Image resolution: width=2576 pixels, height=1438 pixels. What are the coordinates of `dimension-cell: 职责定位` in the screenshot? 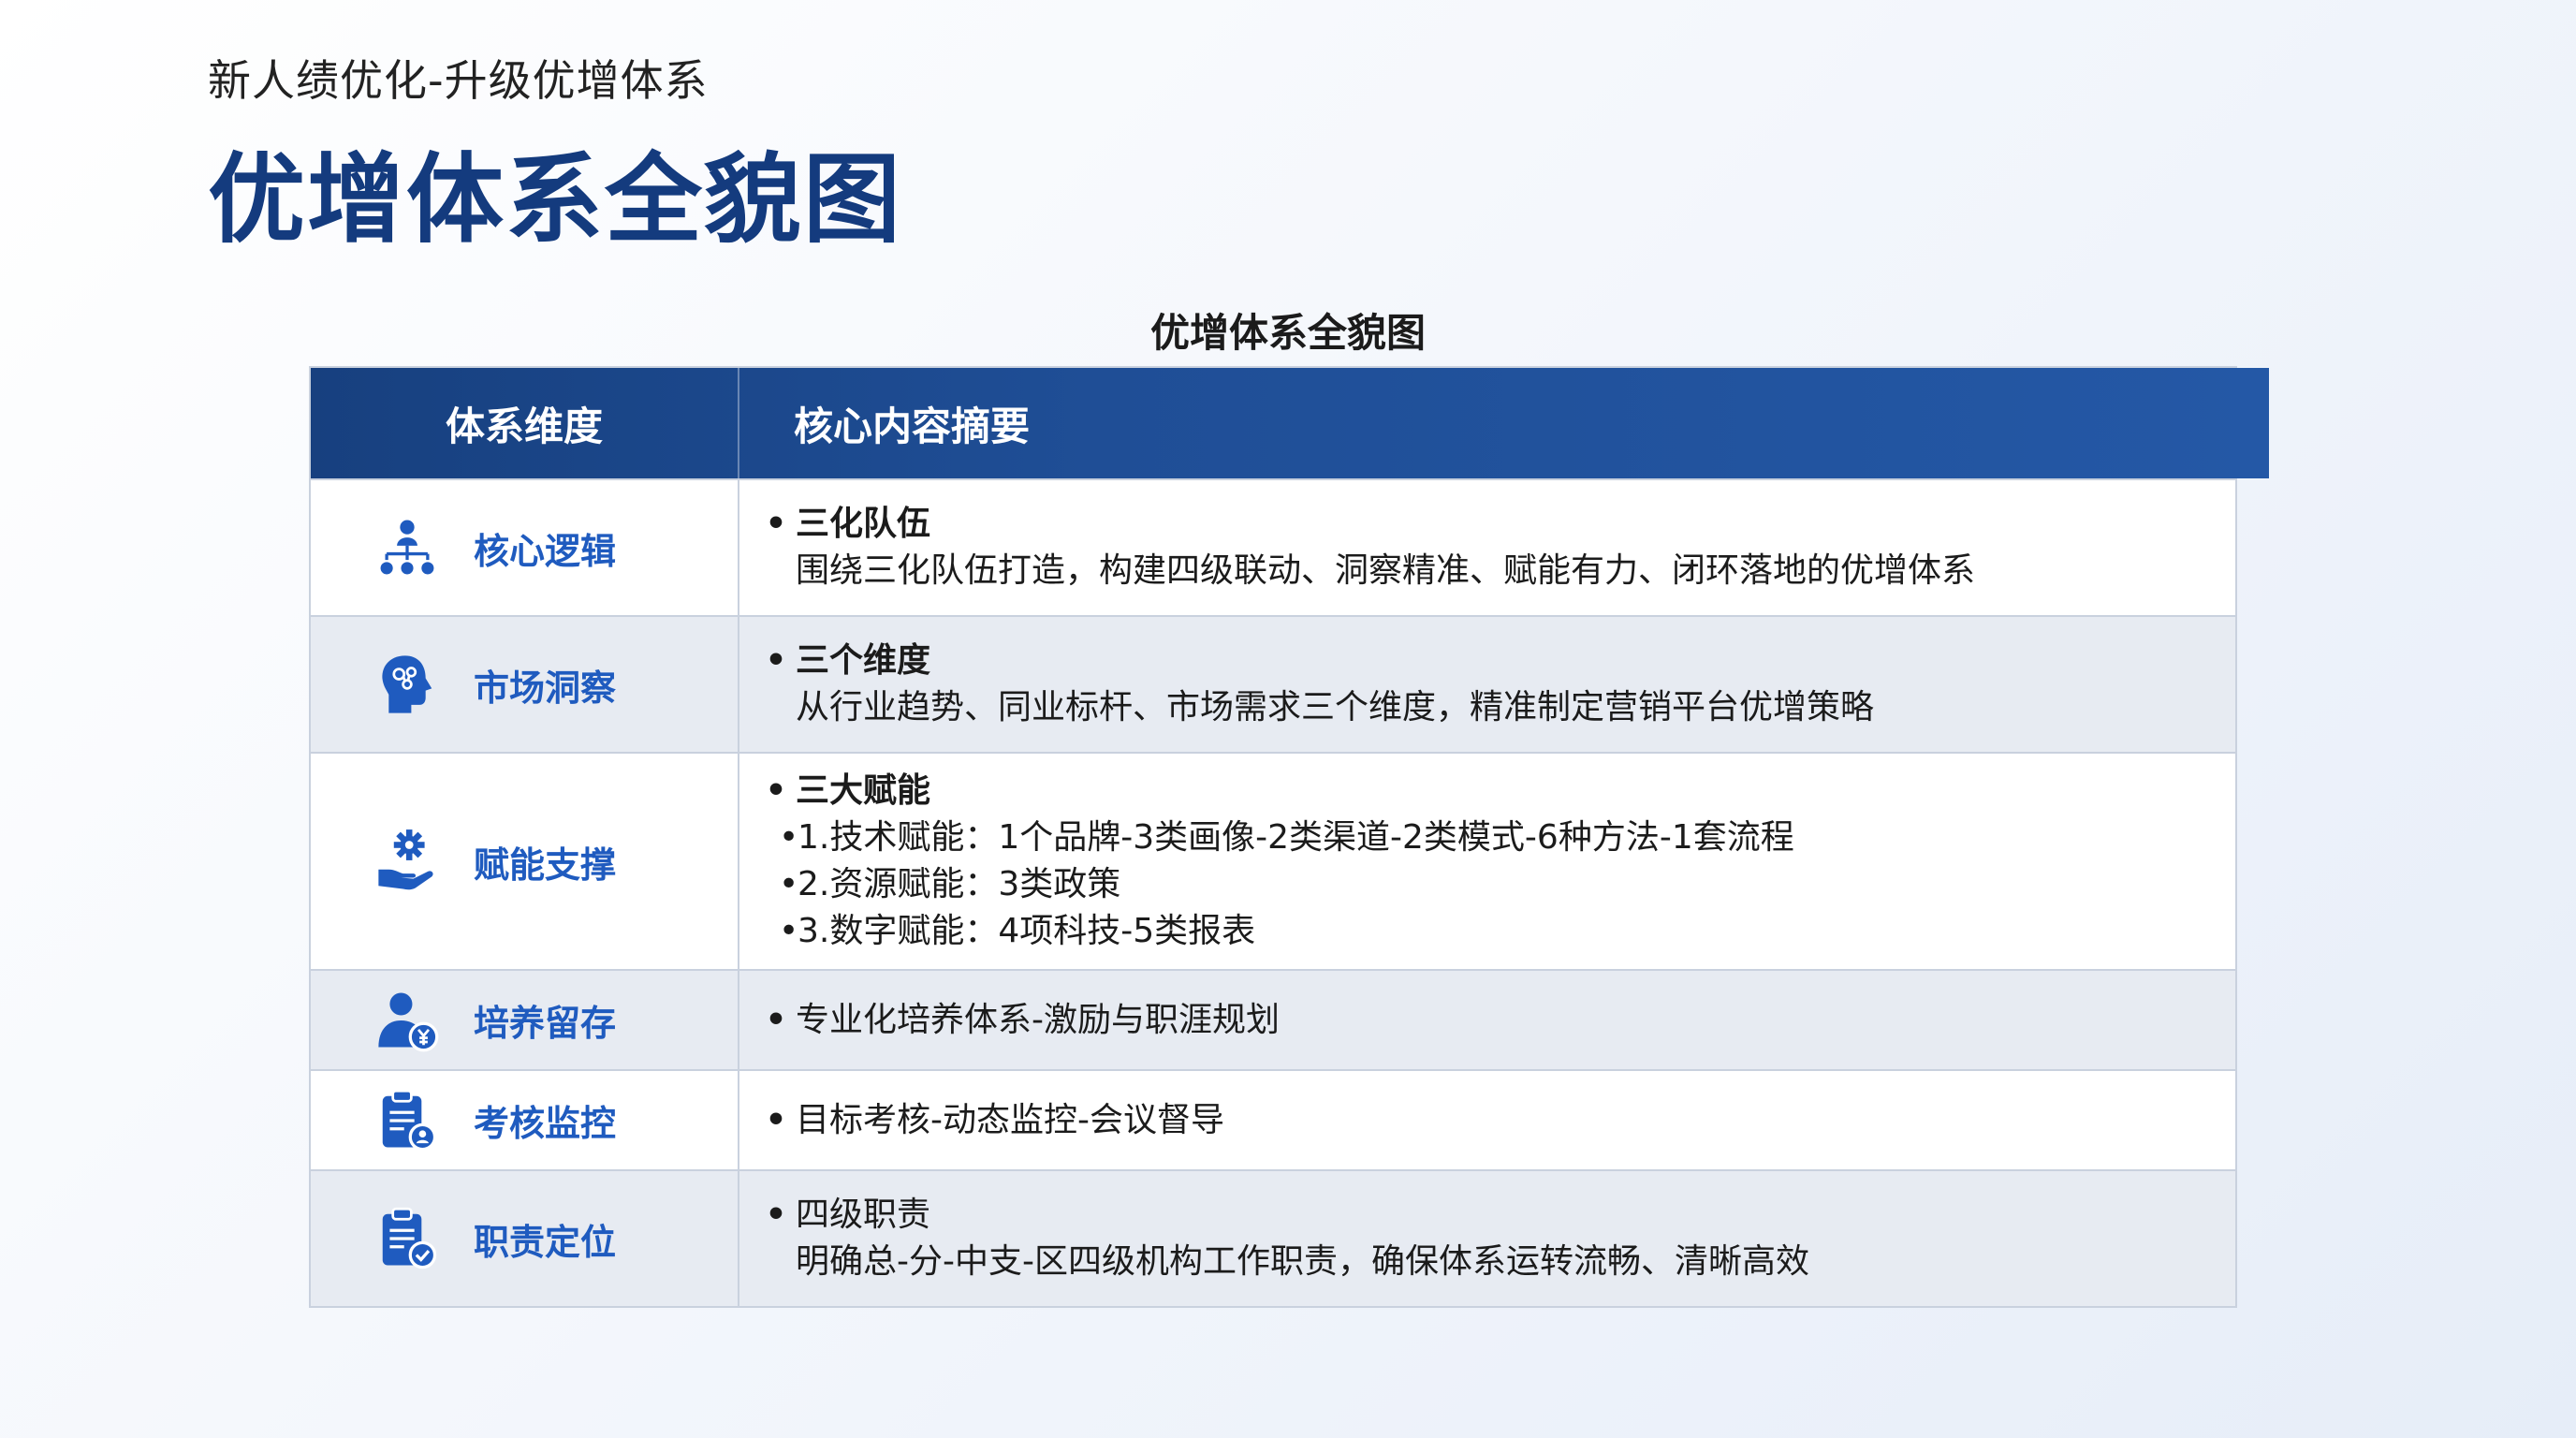 It's located at (525, 1238).